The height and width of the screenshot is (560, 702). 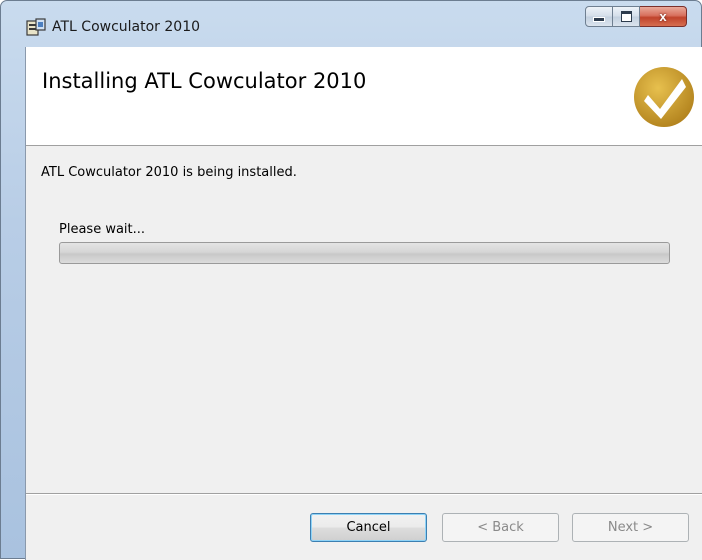 What do you see at coordinates (599, 19) in the screenshot?
I see `minimize-icon` at bounding box center [599, 19].